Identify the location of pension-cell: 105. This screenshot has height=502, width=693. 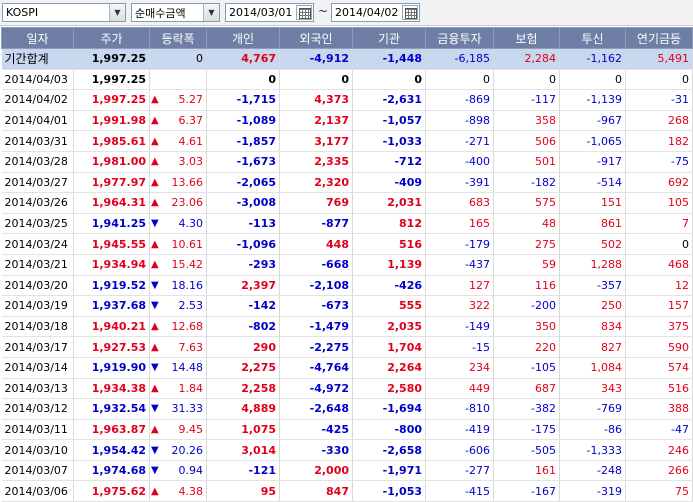
(659, 203).